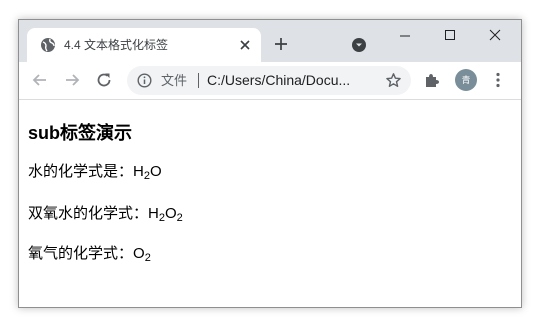 This screenshot has height=331, width=541. Describe the element at coordinates (281, 44) in the screenshot. I see `new-tab-plus-icon` at that location.